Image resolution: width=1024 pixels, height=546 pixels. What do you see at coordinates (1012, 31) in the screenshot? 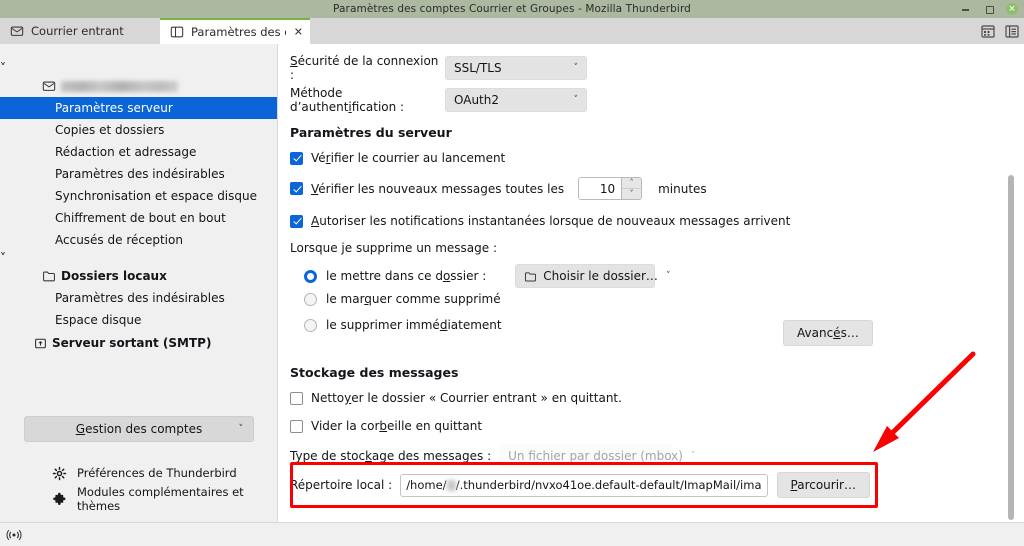
I see `tasks-icon` at bounding box center [1012, 31].